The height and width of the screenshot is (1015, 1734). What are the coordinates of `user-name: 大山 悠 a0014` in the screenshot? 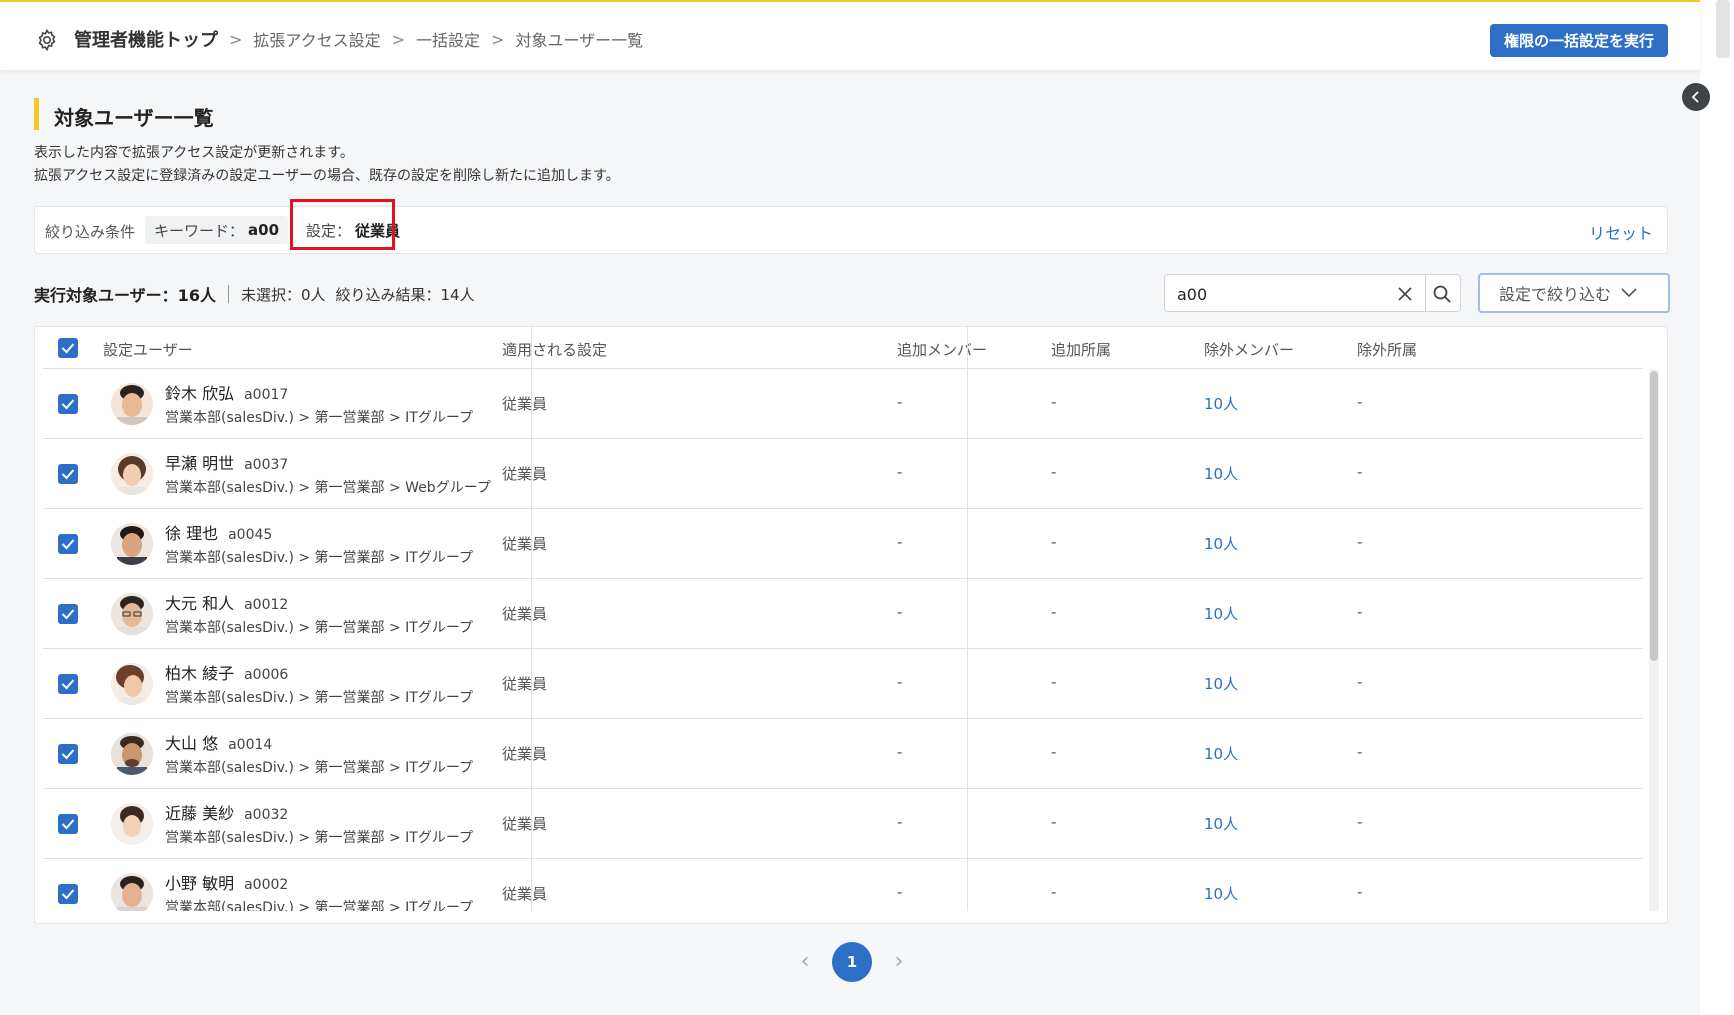 It's located at (218, 742).